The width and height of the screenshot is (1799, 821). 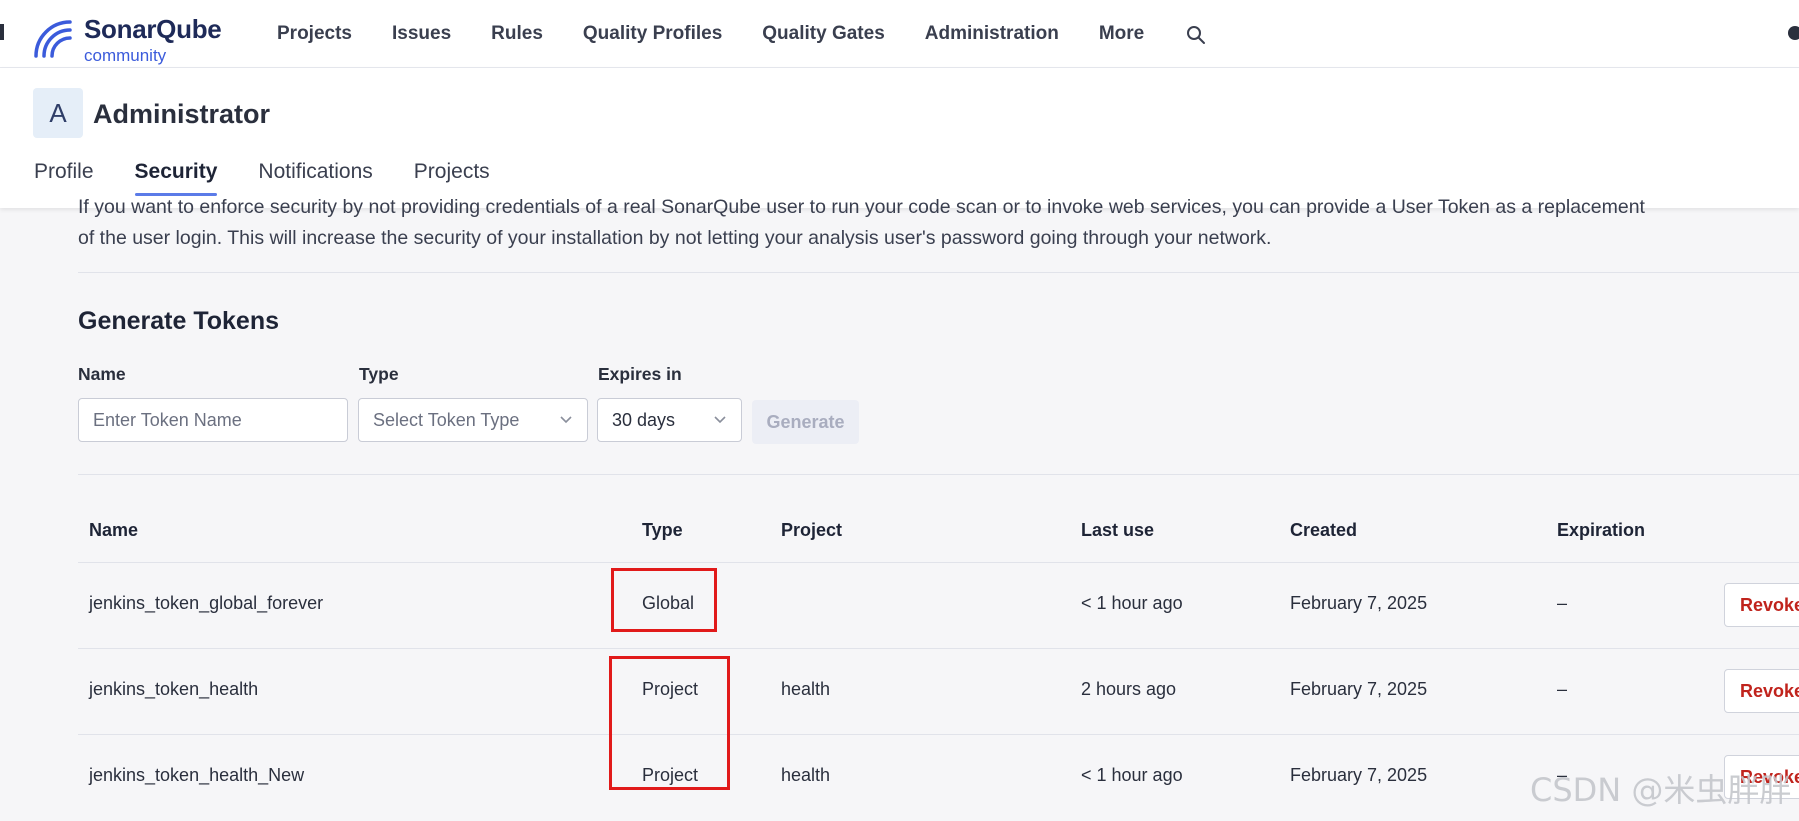 I want to click on expires-in-select: 30 days, so click(x=669, y=420).